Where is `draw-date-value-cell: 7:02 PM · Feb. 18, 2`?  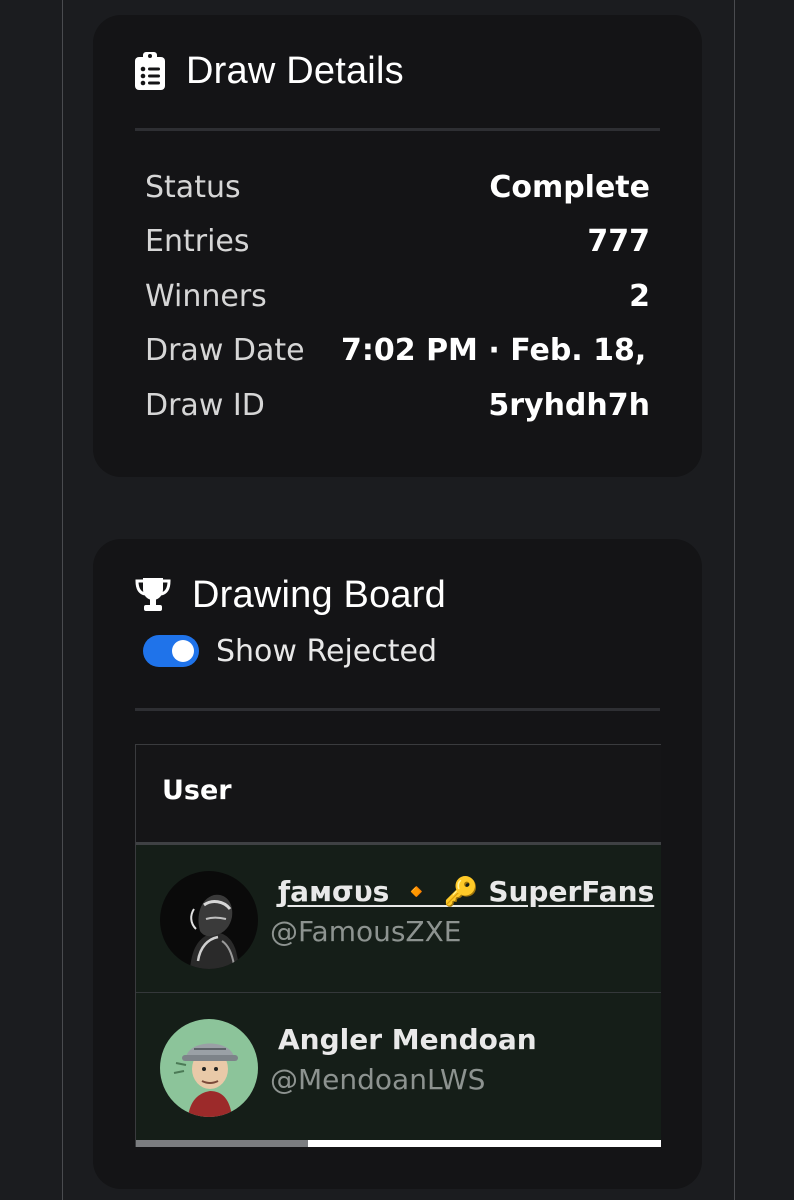
draw-date-value-cell: 7:02 PM · Feb. 18, 2 is located at coordinates (495, 353).